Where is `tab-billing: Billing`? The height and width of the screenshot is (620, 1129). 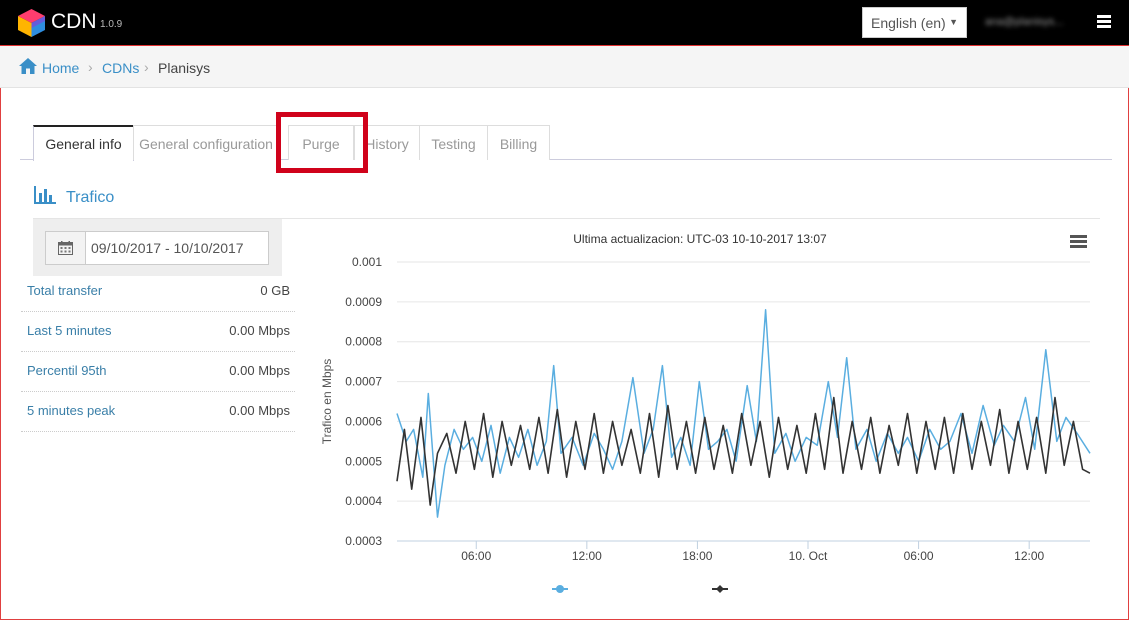 tab-billing: Billing is located at coordinates (518, 142).